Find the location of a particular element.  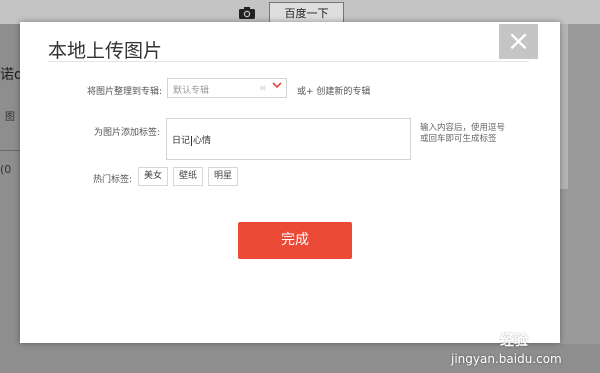

background-text-fragment: (0 is located at coordinates (6, 169).